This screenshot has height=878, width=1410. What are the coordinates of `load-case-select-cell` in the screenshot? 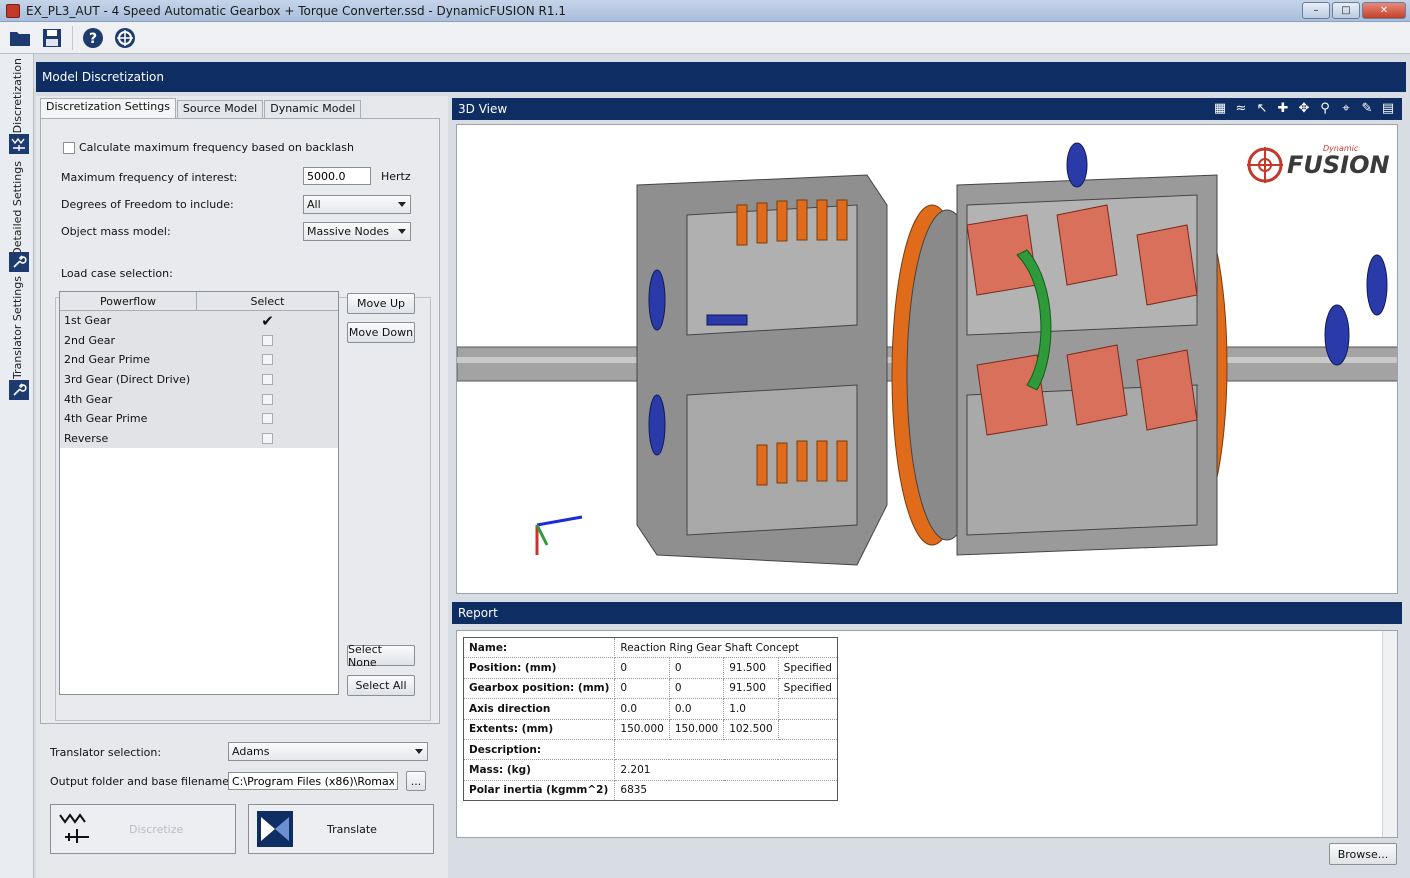 It's located at (267, 380).